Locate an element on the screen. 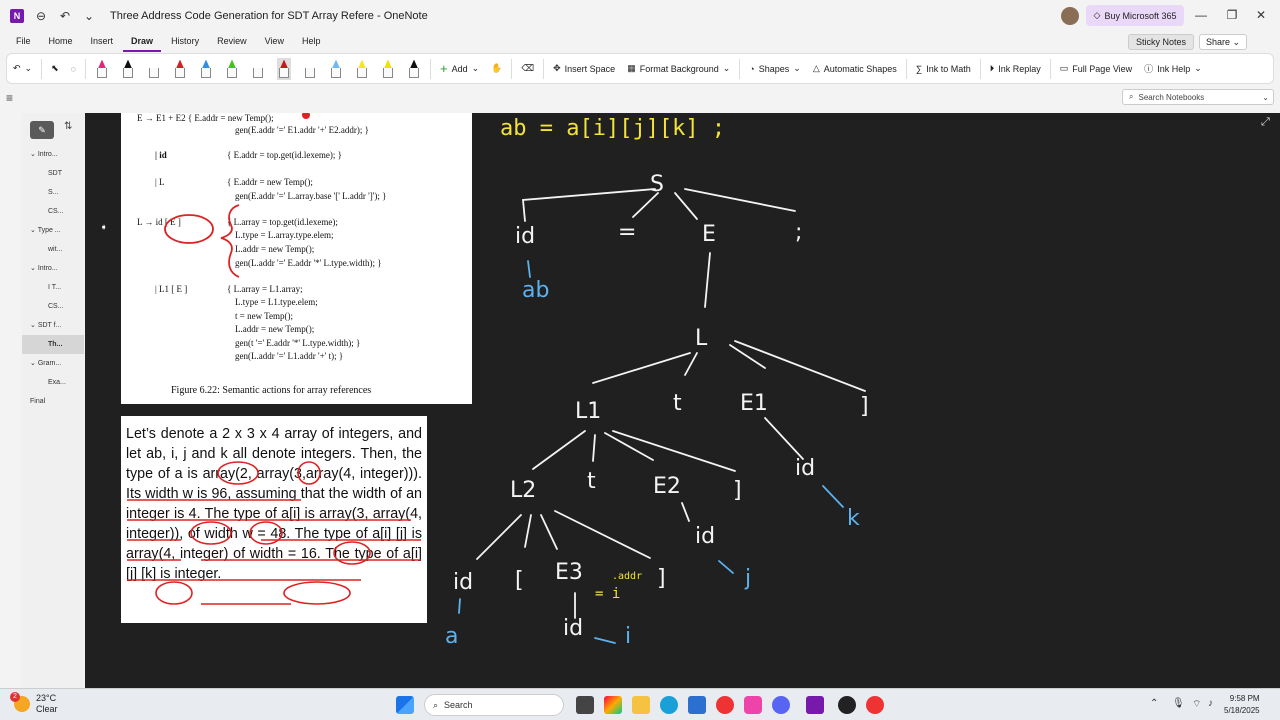  close-icon: ✕ is located at coordinates (1261, 15).